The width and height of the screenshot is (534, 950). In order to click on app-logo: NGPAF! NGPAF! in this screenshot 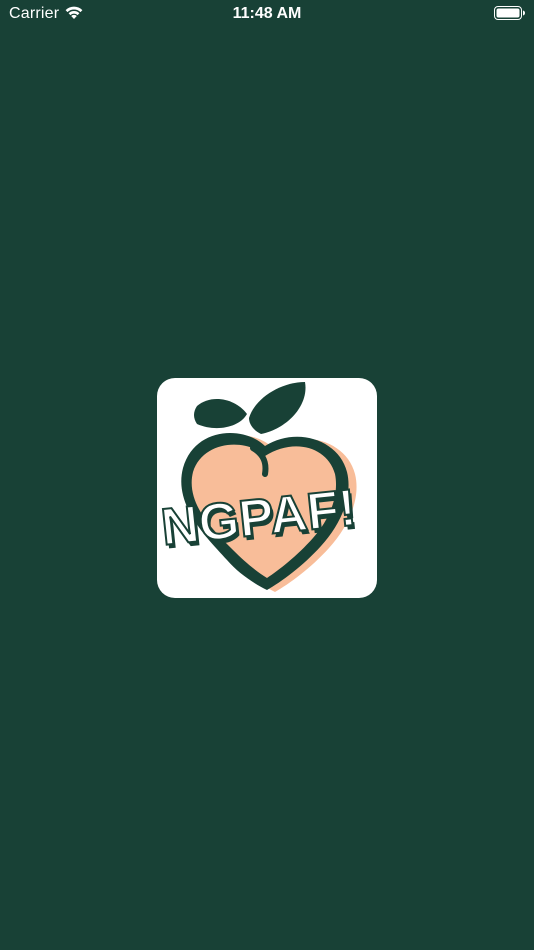, I will do `click(267, 488)`.